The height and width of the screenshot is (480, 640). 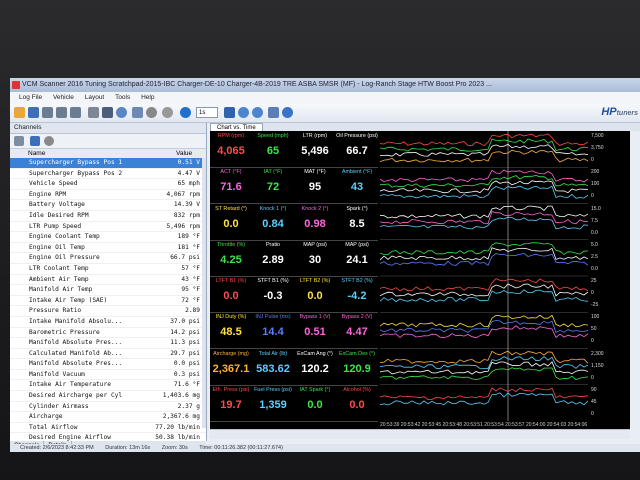 What do you see at coordinates (108, 333) in the screenshot?
I see `channel-row: Barometric Pressure 14.2 psi` at bounding box center [108, 333].